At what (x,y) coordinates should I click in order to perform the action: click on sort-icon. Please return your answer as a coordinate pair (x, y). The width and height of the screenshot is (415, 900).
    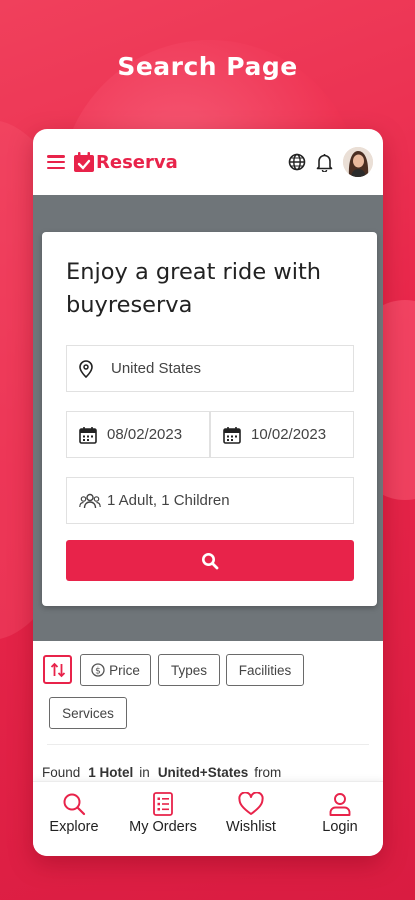
    Looking at the image, I should click on (57, 669).